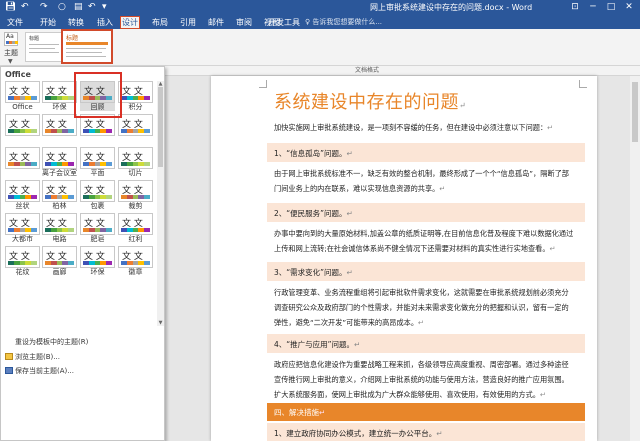 The image size is (640, 441). Describe the element at coordinates (160, 203) in the screenshot. I see `panel-scrollbar: ▲ ▼` at that location.